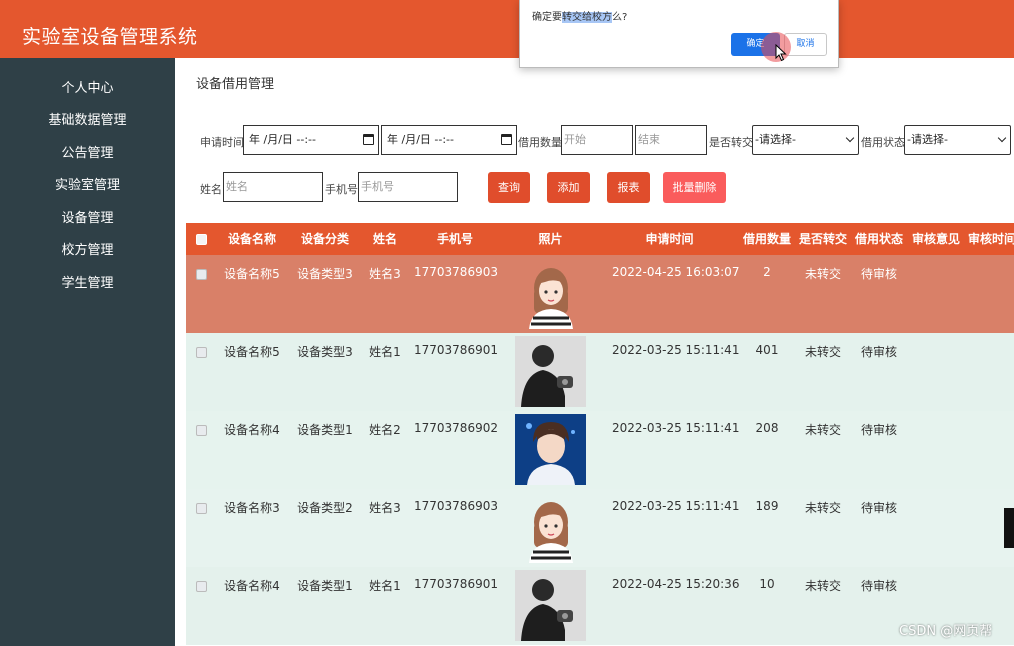 This screenshot has width=1014, height=646. I want to click on cell-quantity: 2, so click(767, 272).